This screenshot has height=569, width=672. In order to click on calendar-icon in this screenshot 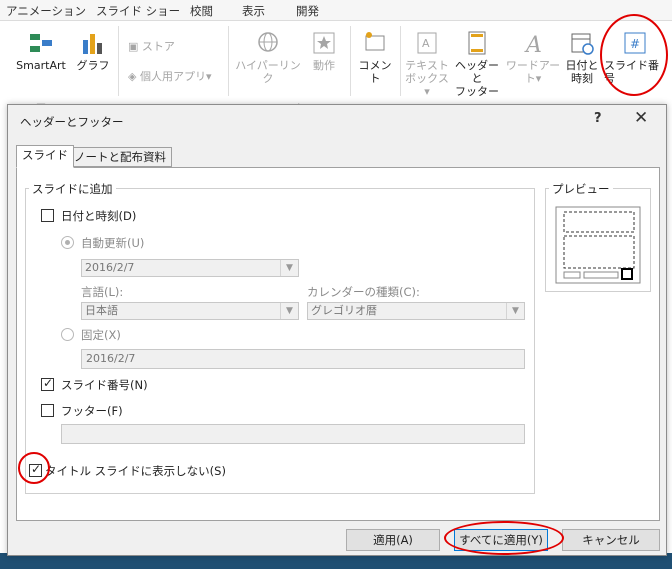, I will do `click(582, 44)`.